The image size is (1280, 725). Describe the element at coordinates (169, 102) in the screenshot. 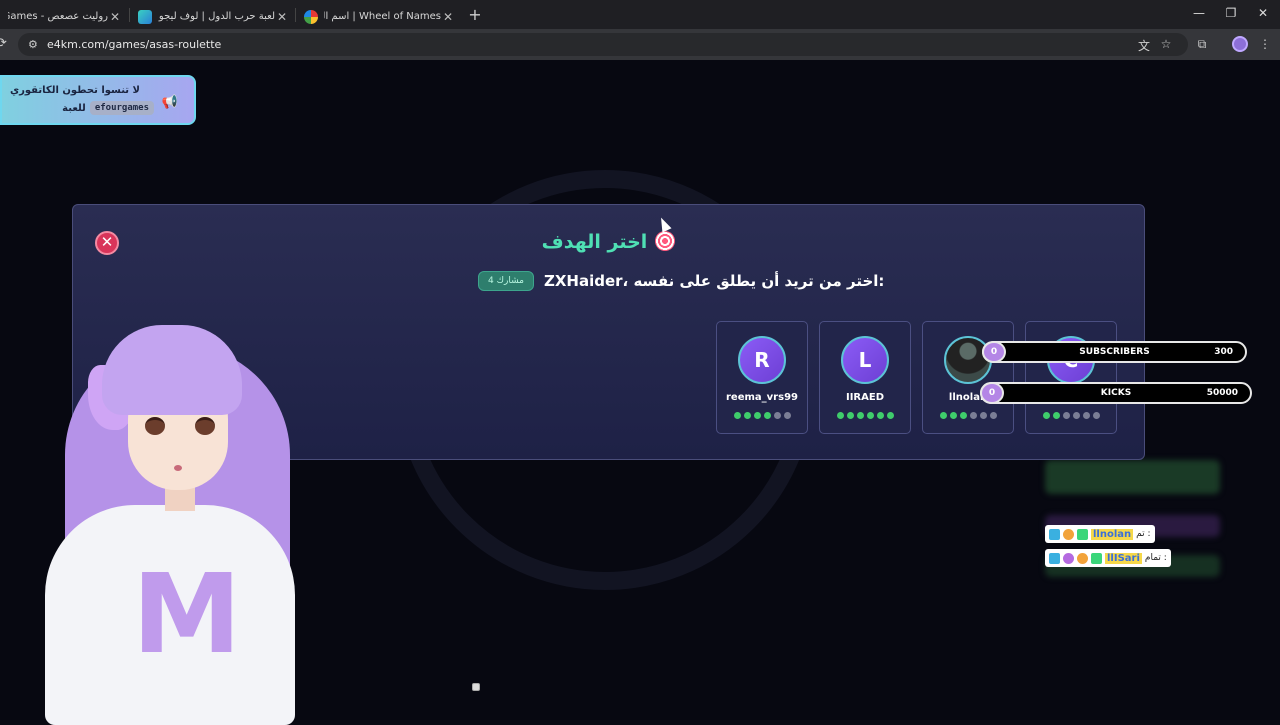

I see `megaphone-icon: 📢` at that location.